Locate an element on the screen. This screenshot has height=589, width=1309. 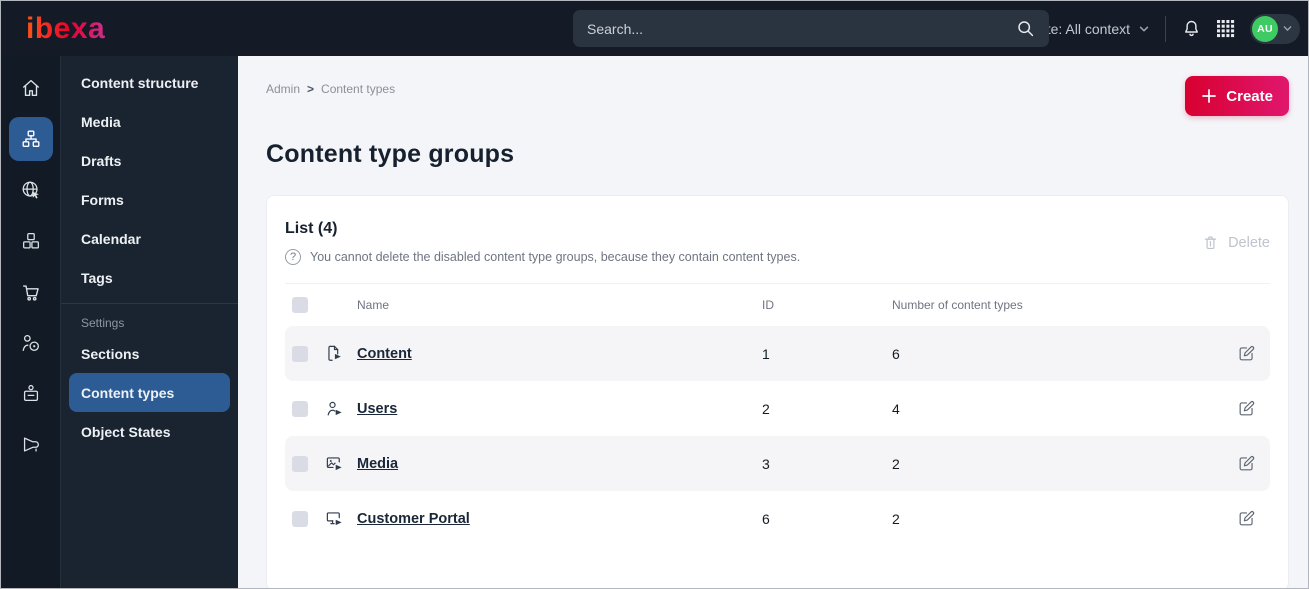
group-id: 6 is located at coordinates (766, 518).